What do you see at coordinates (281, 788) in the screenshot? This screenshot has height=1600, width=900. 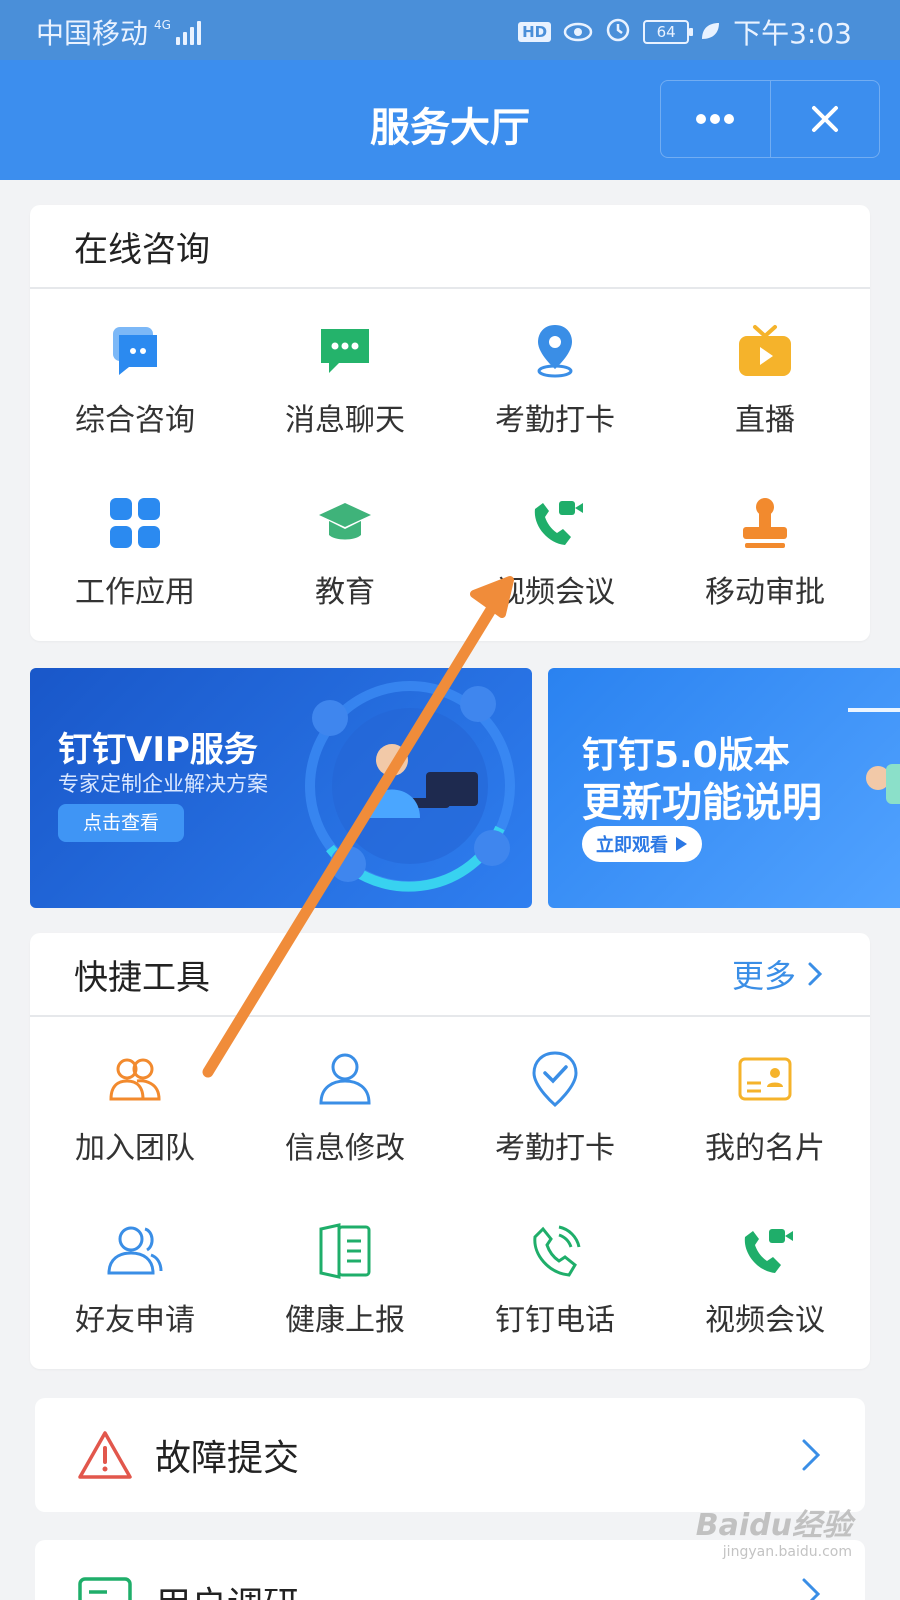 I see `vip-service-banner: 钉钉VIP服务 专家定制企业解决方案 点击查看` at bounding box center [281, 788].